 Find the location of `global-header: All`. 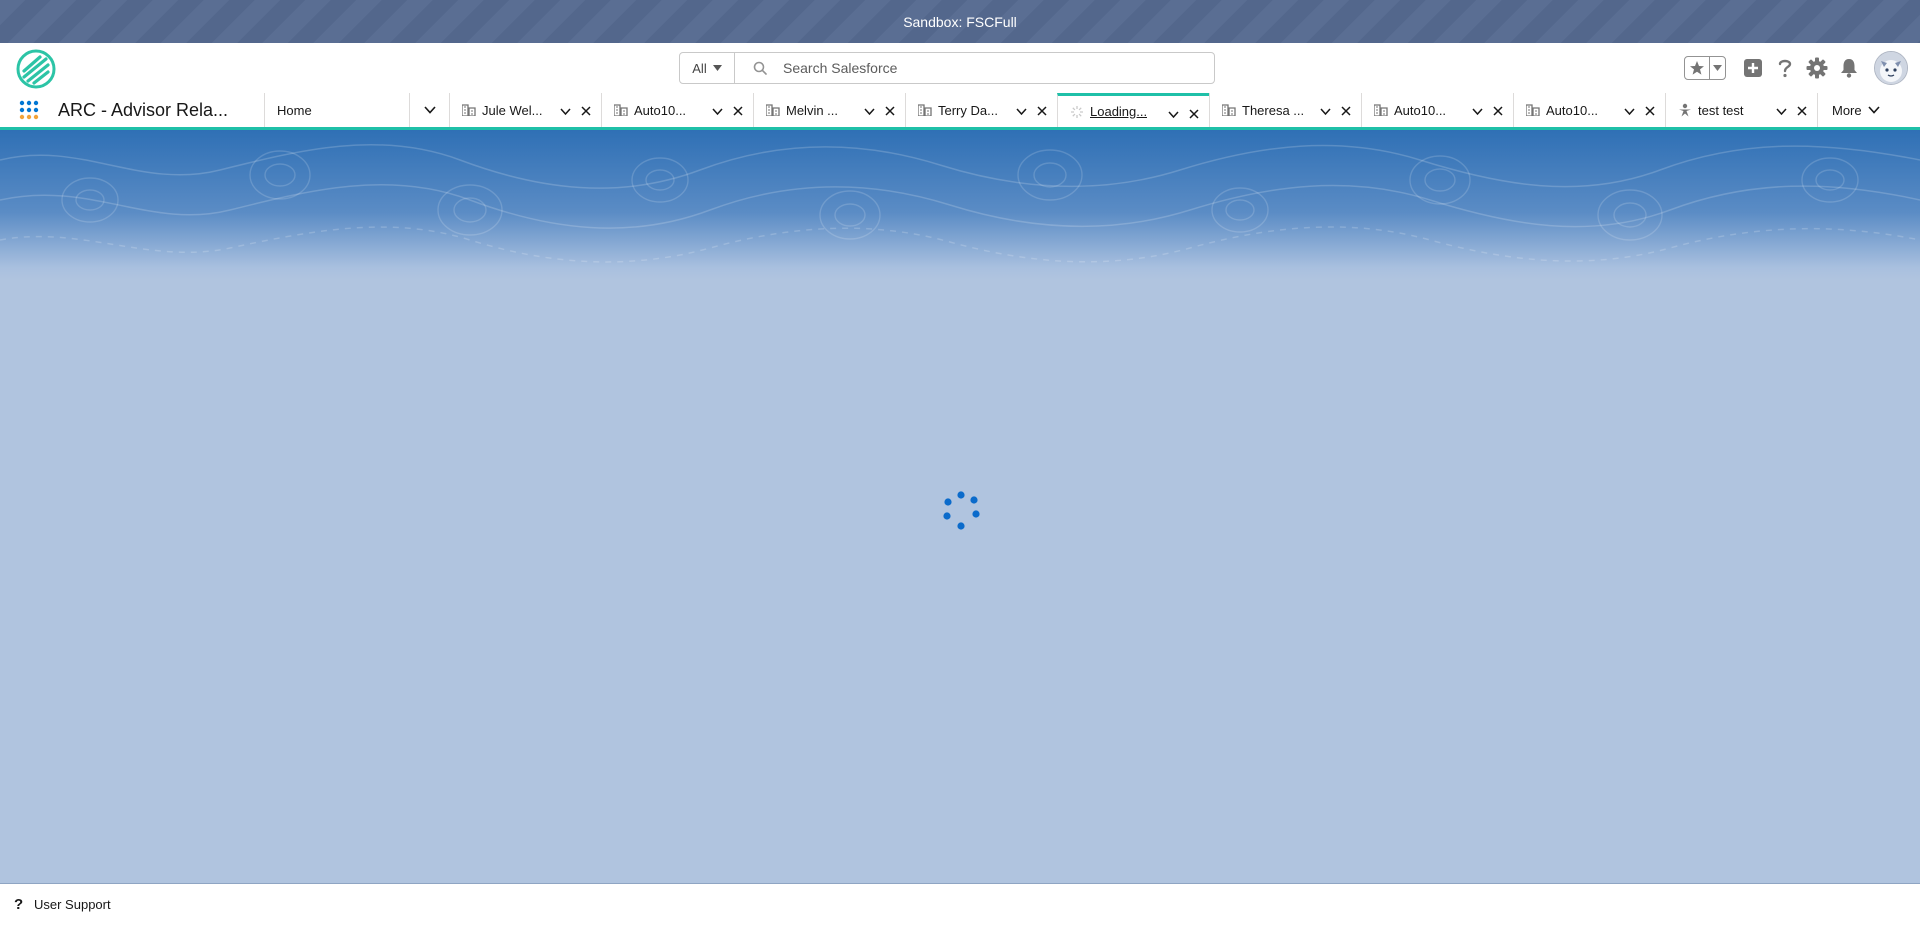

global-header: All is located at coordinates (960, 68).